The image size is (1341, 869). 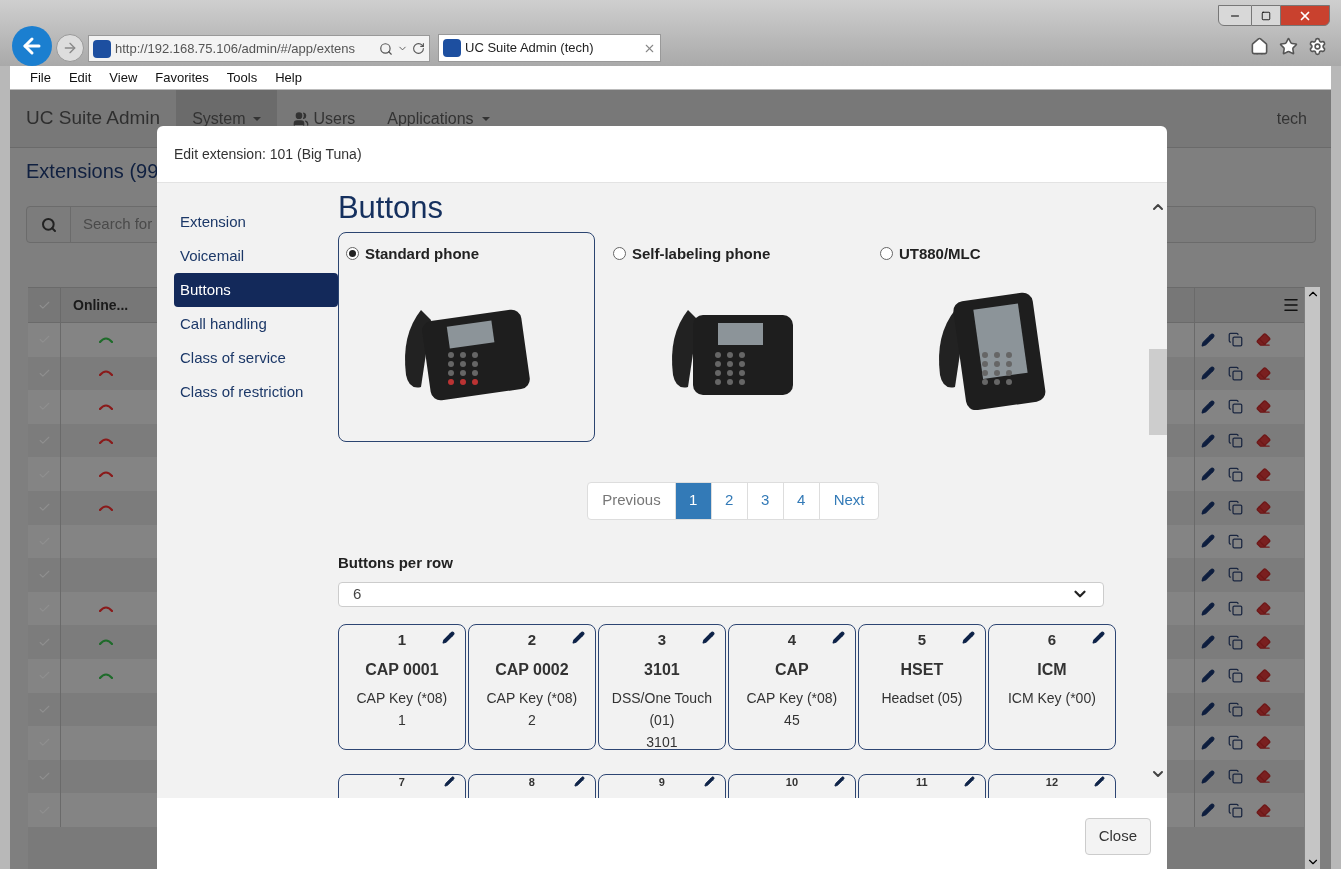 What do you see at coordinates (123, 77) in the screenshot?
I see `menu-item: View` at bounding box center [123, 77].